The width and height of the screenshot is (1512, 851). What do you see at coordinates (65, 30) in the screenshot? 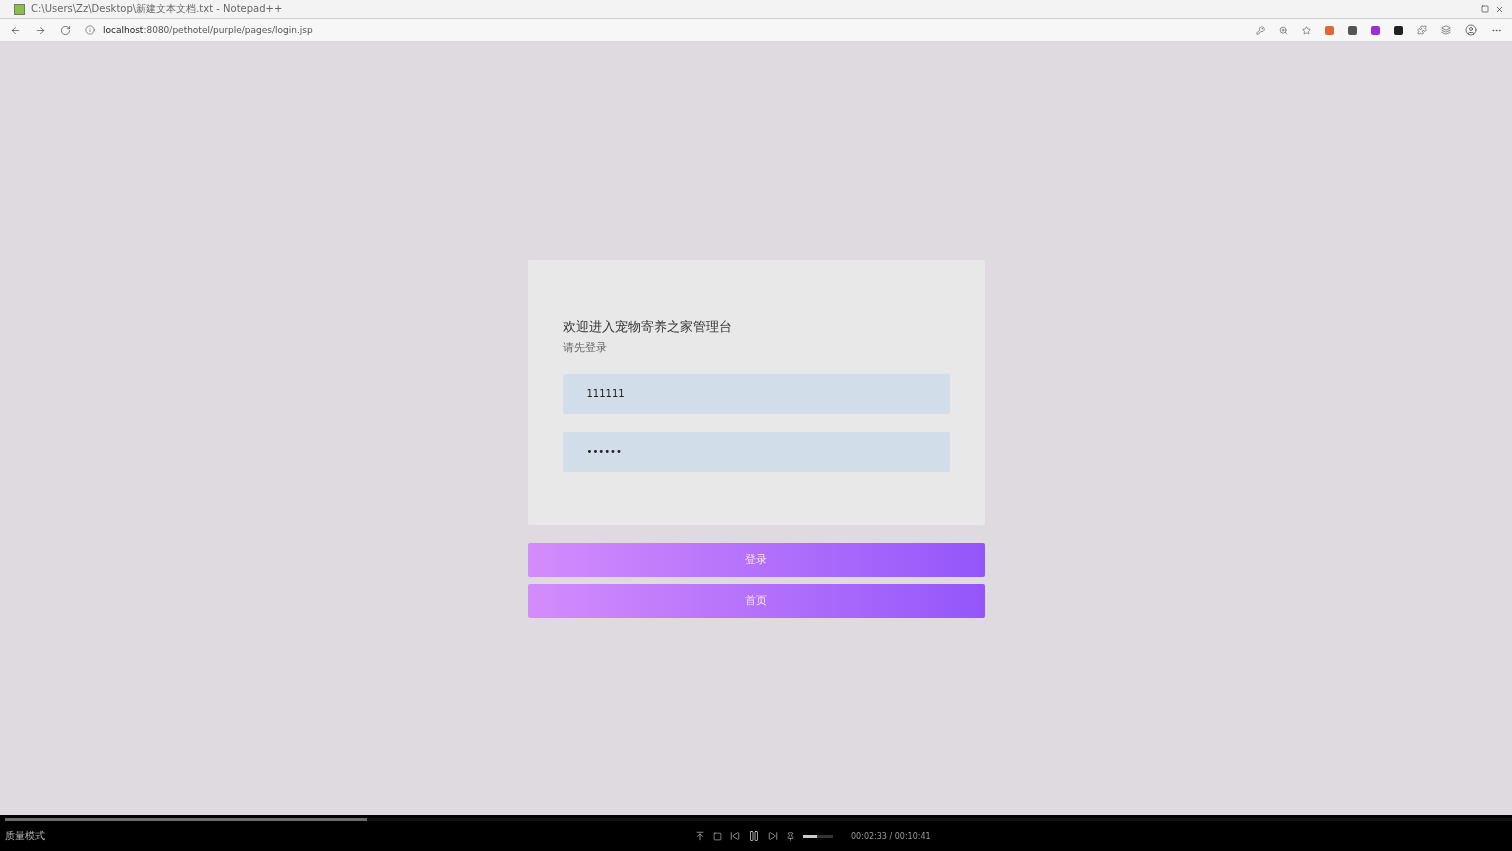
I see `reload-icon` at bounding box center [65, 30].